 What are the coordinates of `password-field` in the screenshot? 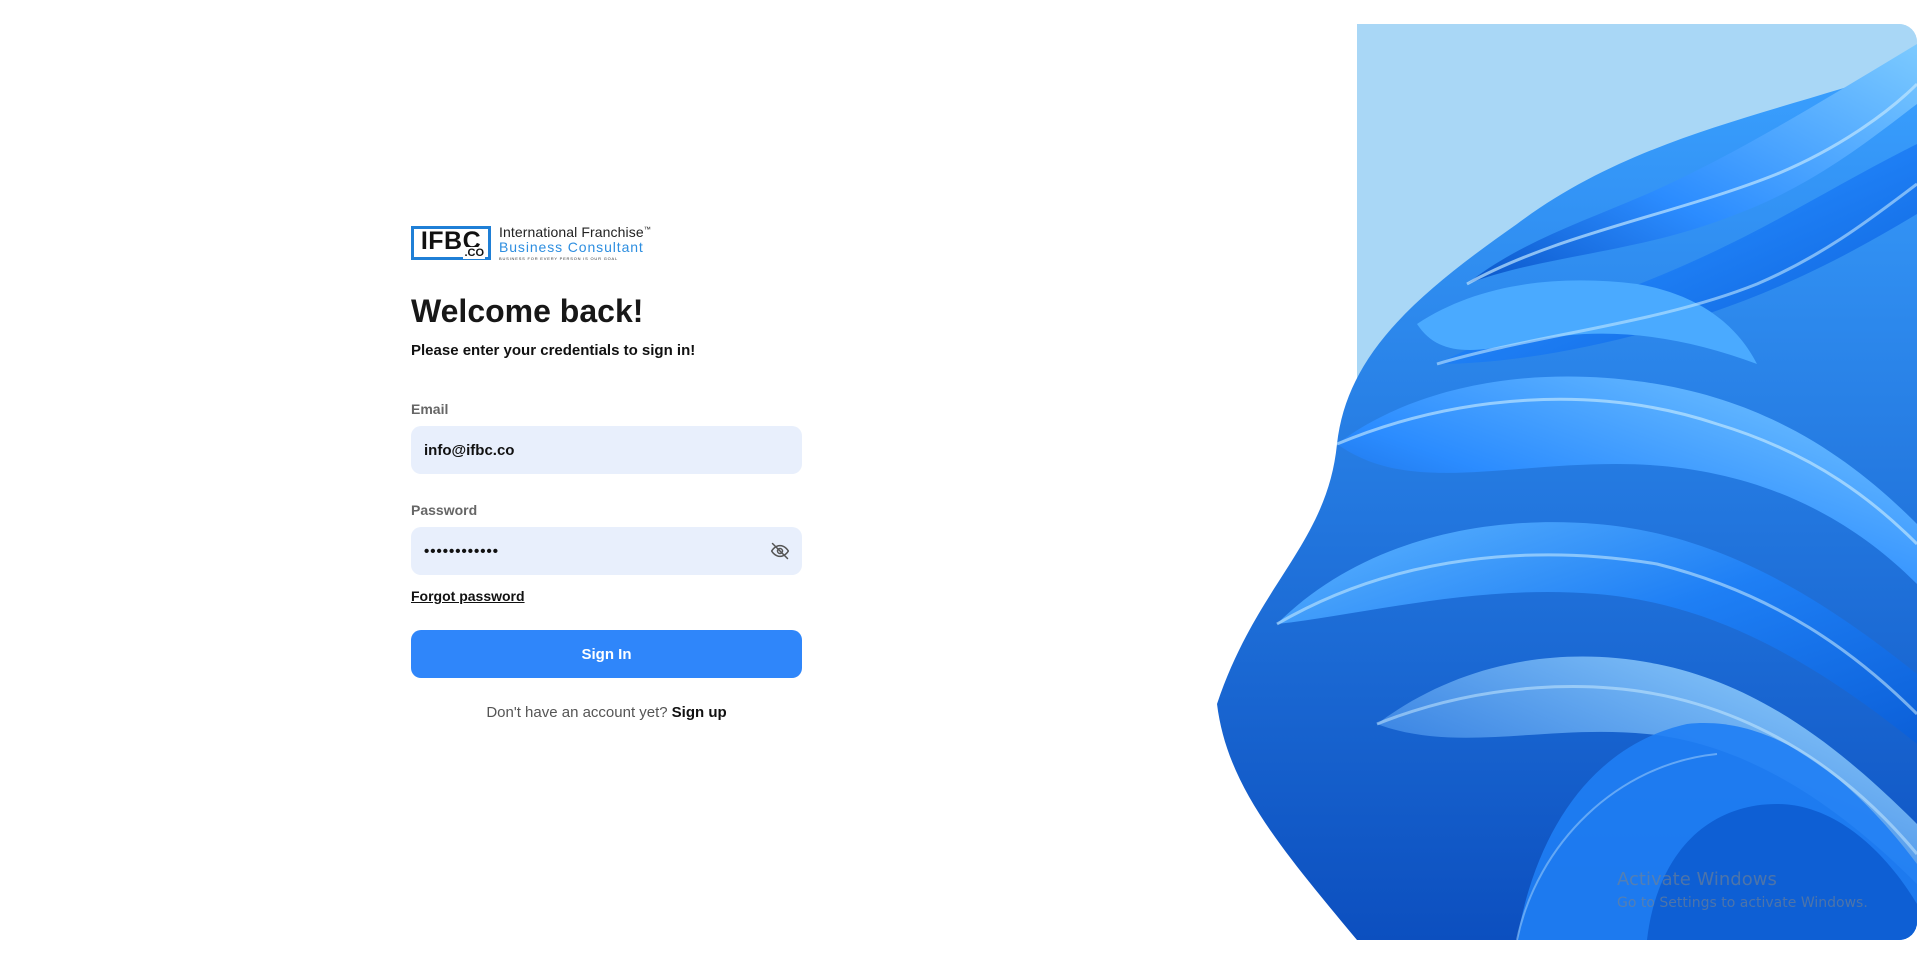 It's located at (606, 551).